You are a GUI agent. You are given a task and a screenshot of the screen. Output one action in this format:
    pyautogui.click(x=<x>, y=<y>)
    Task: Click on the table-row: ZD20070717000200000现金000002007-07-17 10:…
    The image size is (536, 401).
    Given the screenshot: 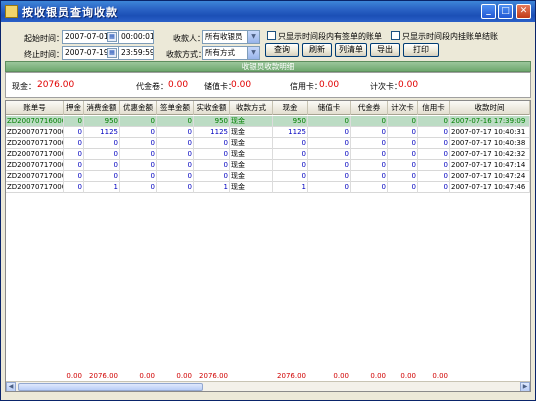 What is the action you would take?
    pyautogui.click(x=268, y=143)
    